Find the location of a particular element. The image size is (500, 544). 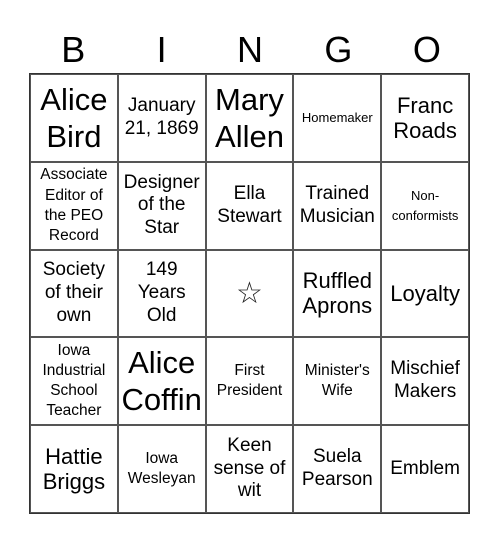

bingo-cell: January 21, 1869 is located at coordinates (161, 118).